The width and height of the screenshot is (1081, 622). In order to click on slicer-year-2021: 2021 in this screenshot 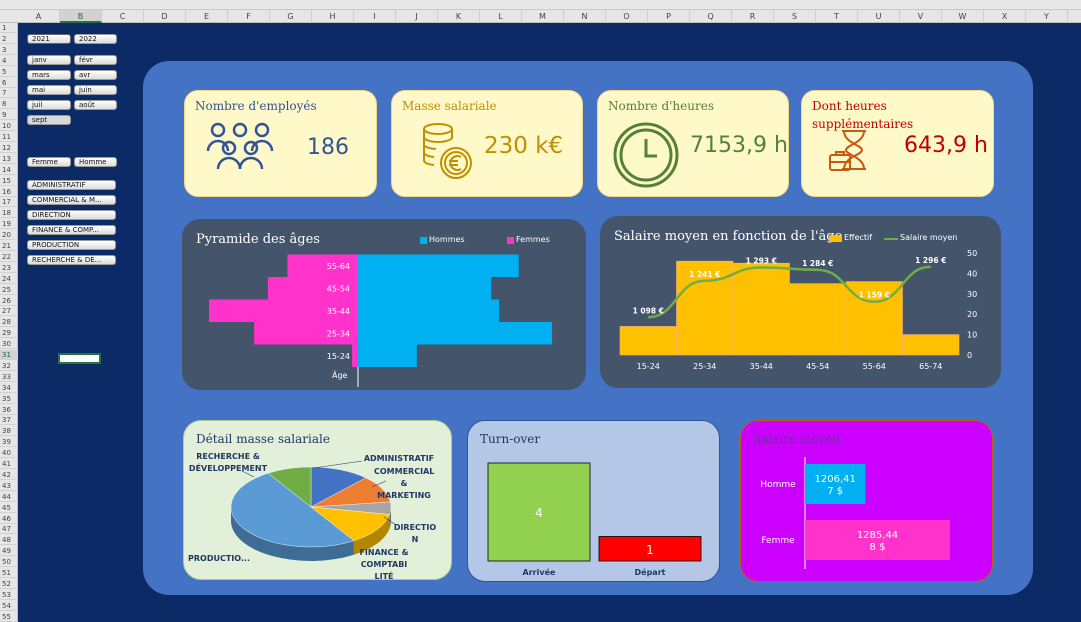, I will do `click(49, 39)`.